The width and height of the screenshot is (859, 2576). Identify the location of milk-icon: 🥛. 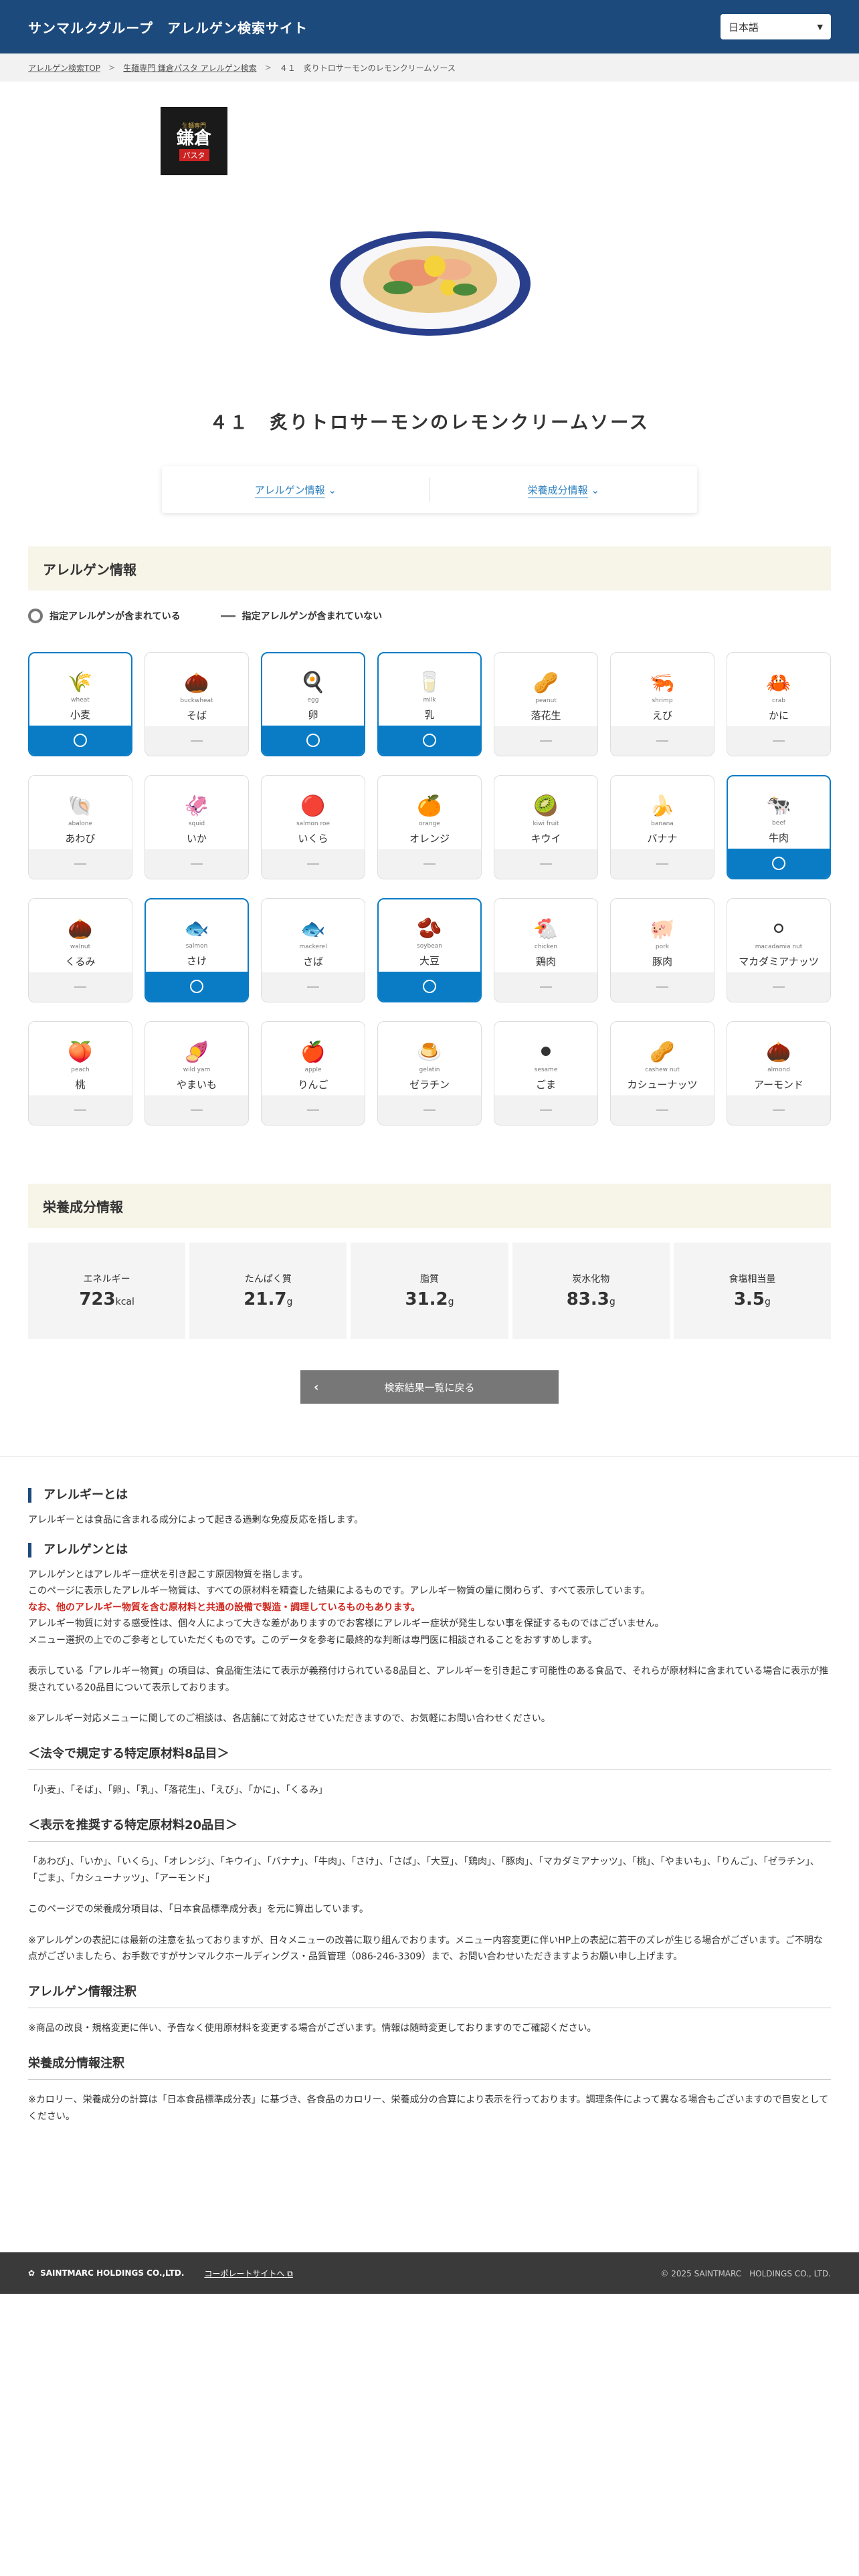
(429, 682).